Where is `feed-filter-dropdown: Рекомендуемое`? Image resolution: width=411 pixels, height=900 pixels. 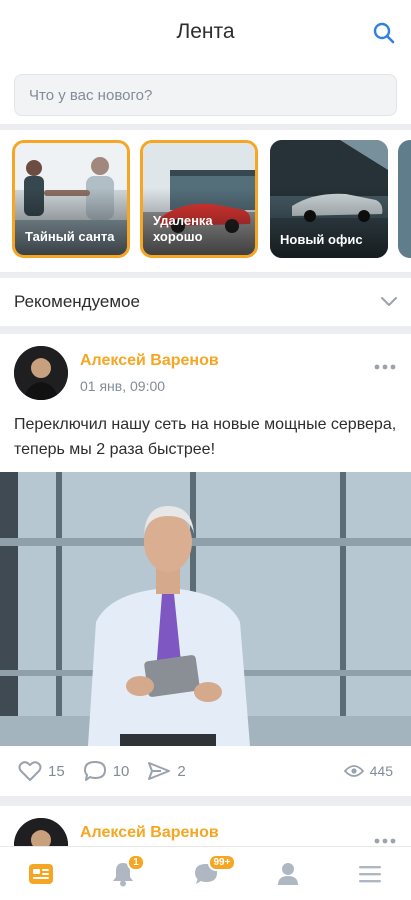 feed-filter-dropdown: Рекомендуемое is located at coordinates (205, 302).